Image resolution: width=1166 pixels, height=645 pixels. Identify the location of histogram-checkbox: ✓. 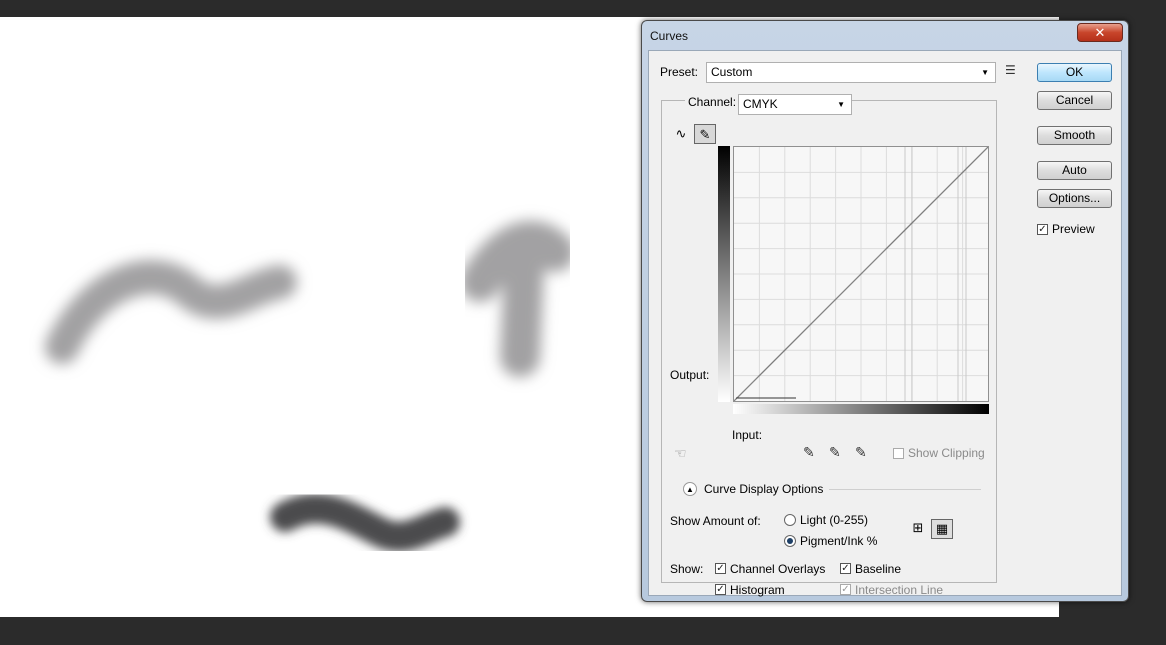
(720, 589).